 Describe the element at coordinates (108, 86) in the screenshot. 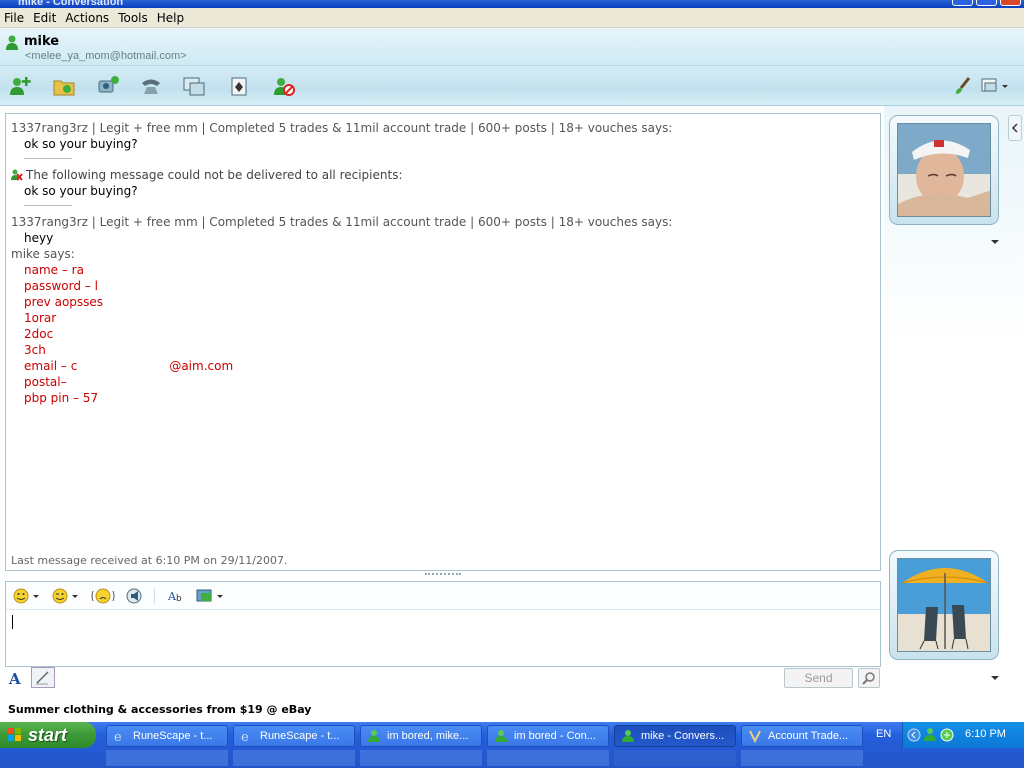

I see `video-call-icon` at that location.